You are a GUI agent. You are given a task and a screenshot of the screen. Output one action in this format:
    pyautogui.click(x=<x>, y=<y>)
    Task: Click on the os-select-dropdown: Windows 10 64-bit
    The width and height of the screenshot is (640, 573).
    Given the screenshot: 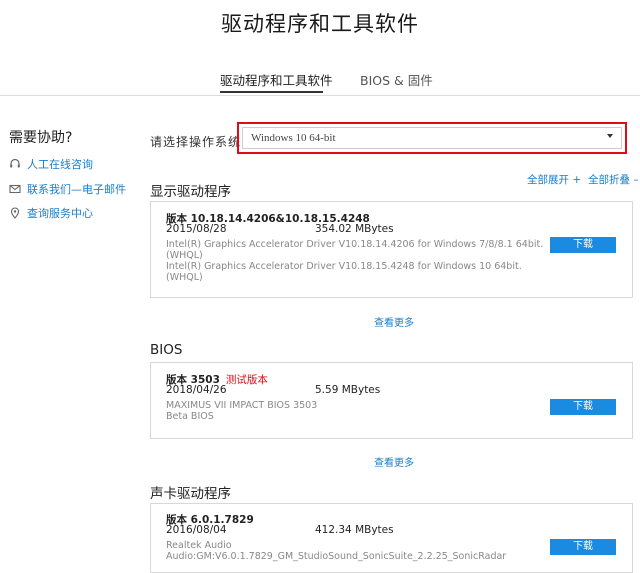 What is the action you would take?
    pyautogui.click(x=432, y=138)
    